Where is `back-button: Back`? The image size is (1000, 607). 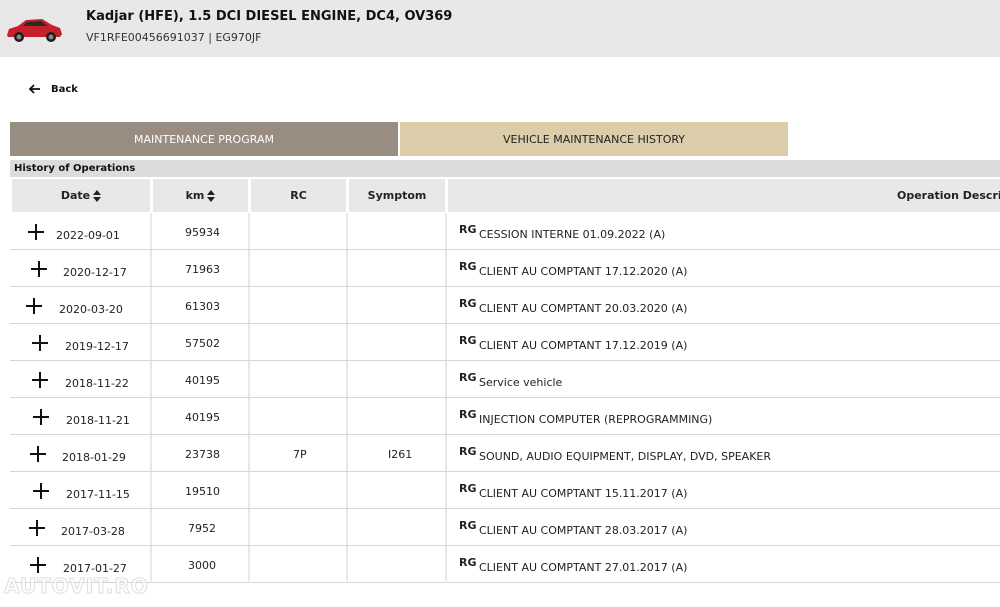 back-button: Back is located at coordinates (53, 89).